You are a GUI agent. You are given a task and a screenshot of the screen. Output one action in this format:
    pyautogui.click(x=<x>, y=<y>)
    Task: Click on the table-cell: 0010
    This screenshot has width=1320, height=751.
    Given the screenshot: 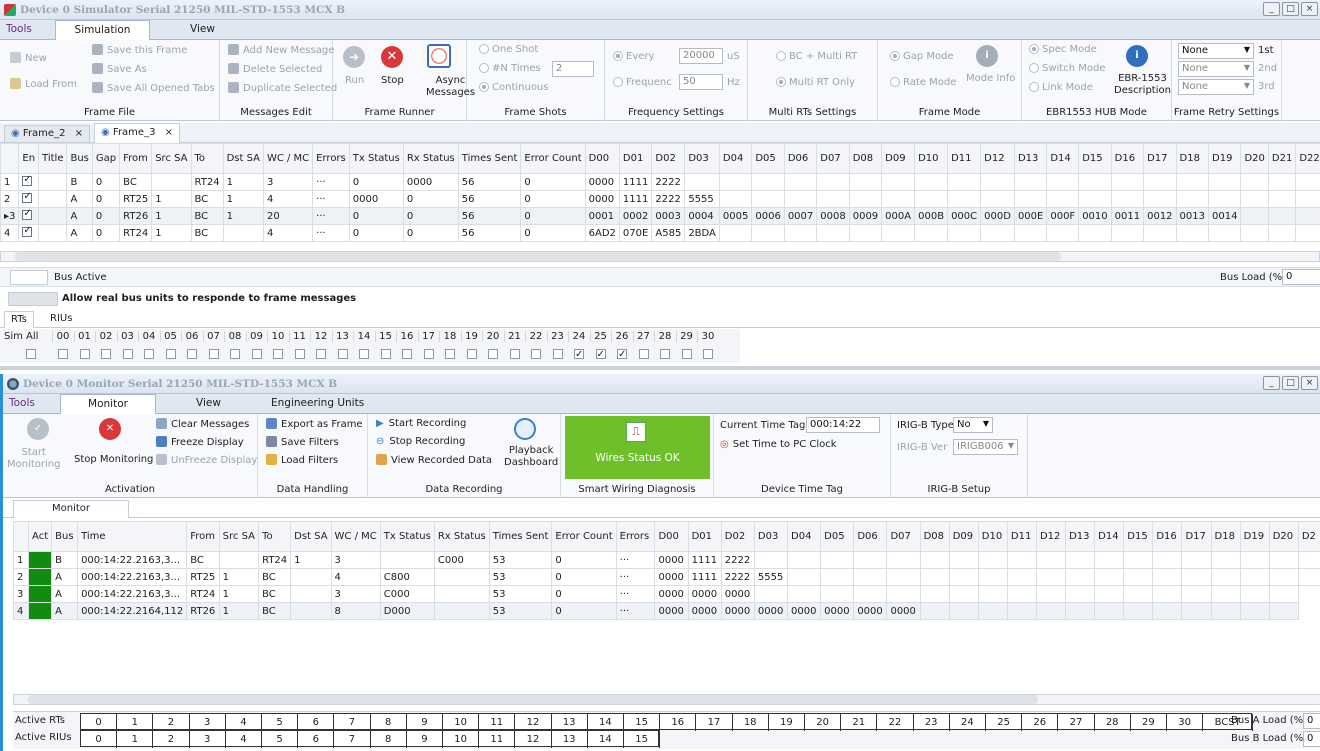 What is the action you would take?
    pyautogui.click(x=1095, y=216)
    